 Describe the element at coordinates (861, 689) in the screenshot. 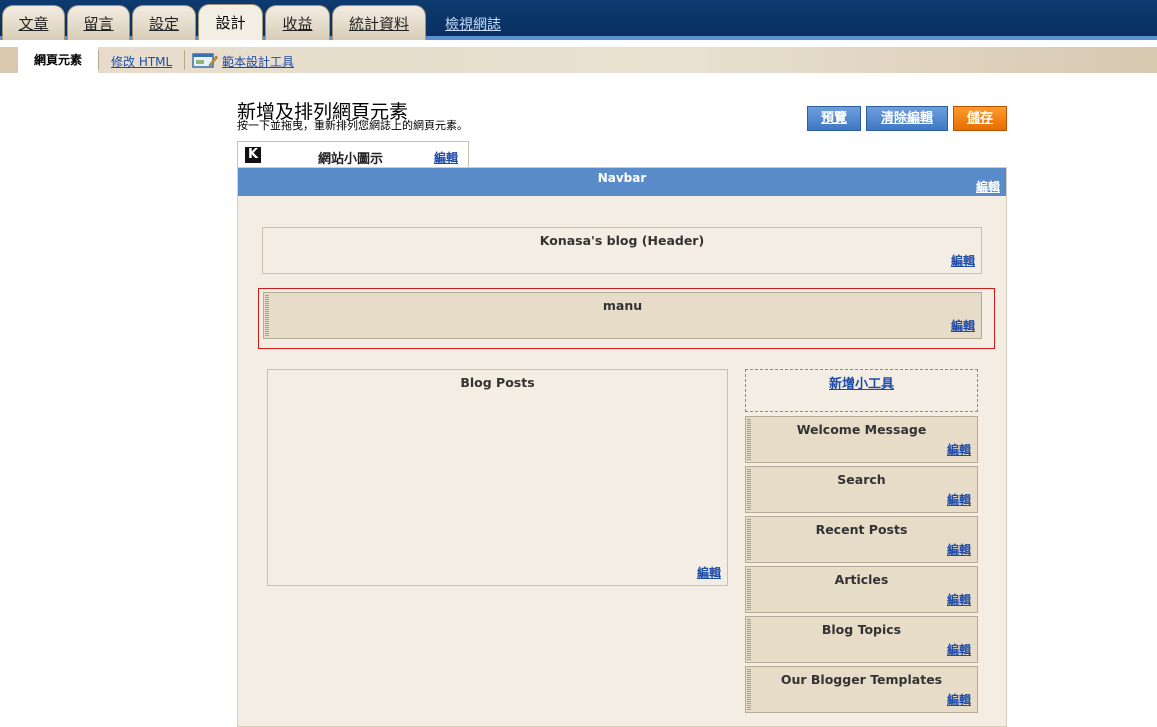

I see `sidebar-widget-our-blogger-templates: Our Blogger Templates 編輯` at that location.